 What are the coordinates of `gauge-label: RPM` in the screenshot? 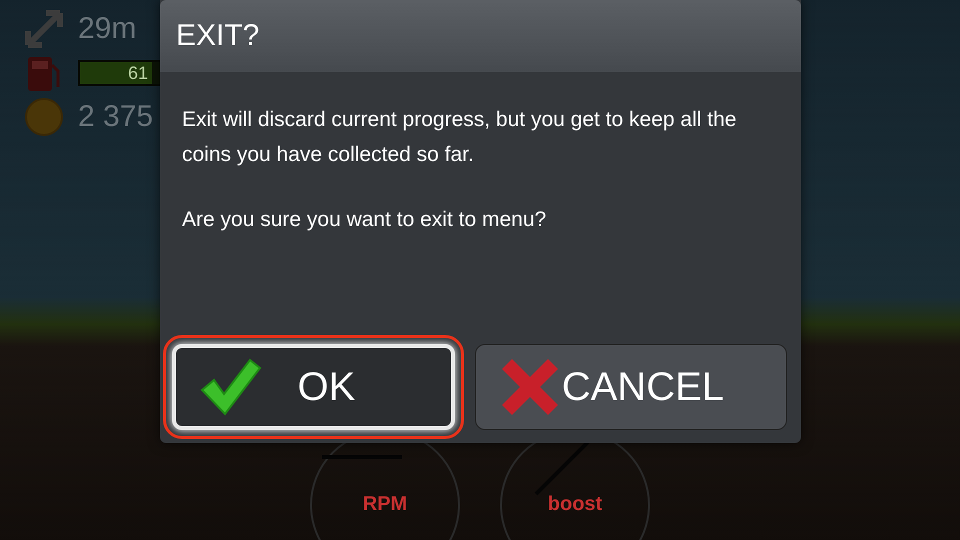 It's located at (385, 504).